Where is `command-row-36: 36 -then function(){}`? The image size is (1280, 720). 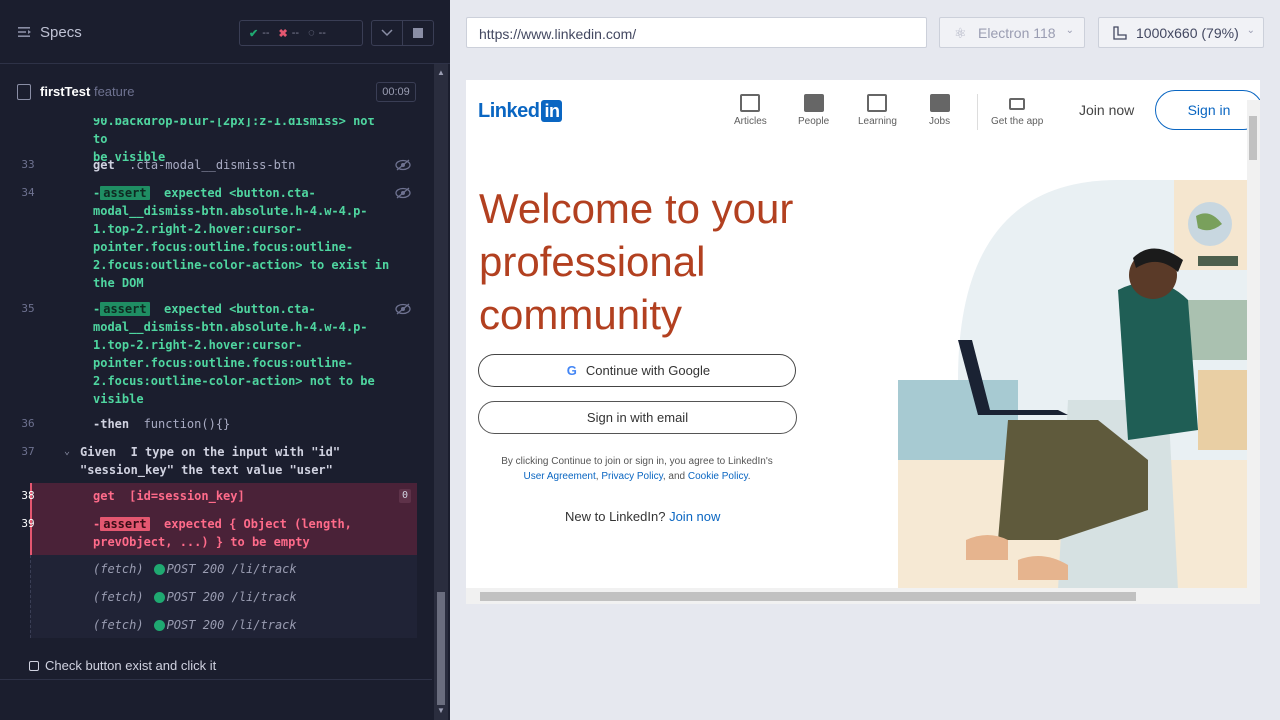 command-row-36: 36 -then function(){} is located at coordinates (219, 424).